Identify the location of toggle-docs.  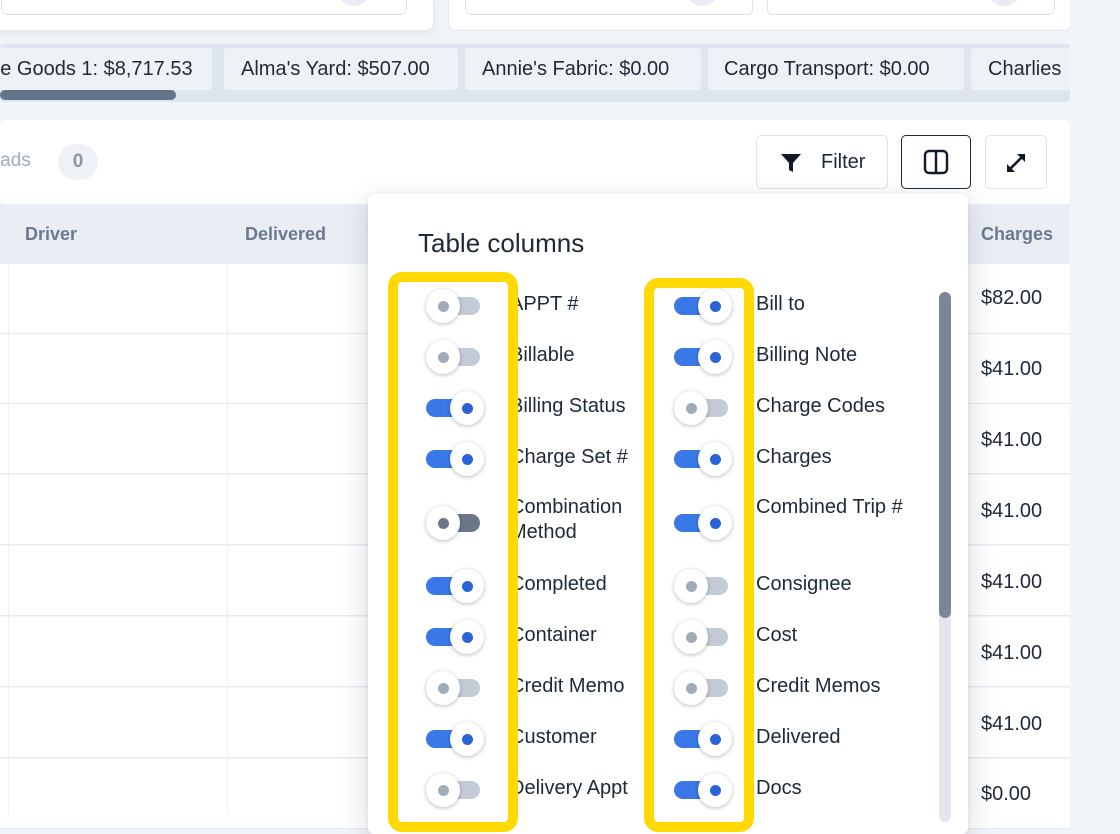
(704, 790).